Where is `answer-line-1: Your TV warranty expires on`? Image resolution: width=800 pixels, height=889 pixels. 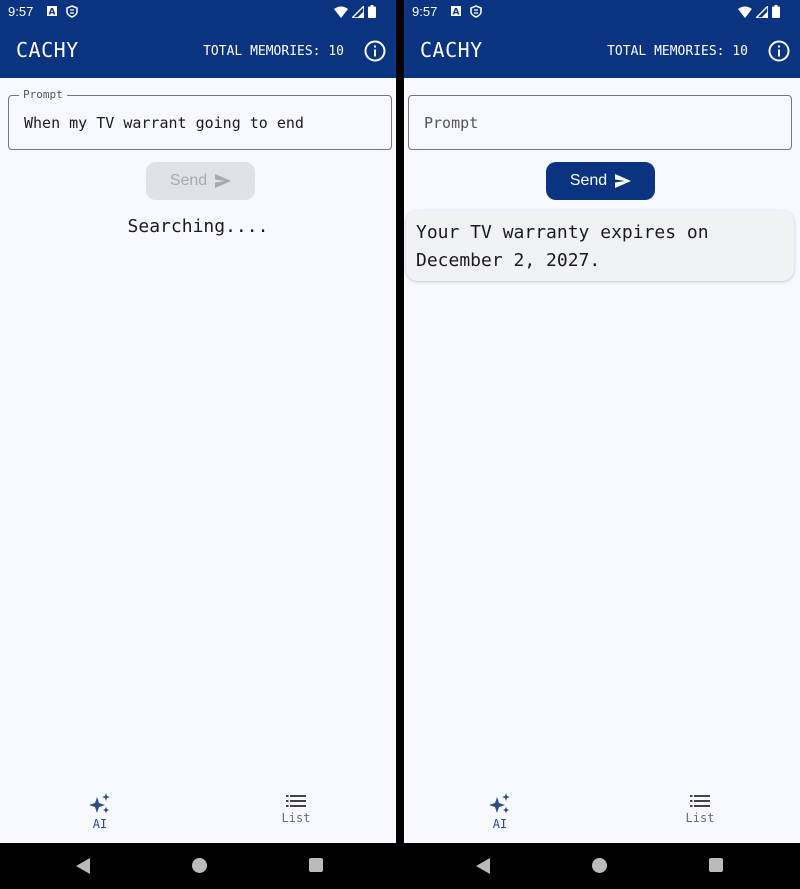 answer-line-1: Your TV warranty expires on is located at coordinates (562, 232).